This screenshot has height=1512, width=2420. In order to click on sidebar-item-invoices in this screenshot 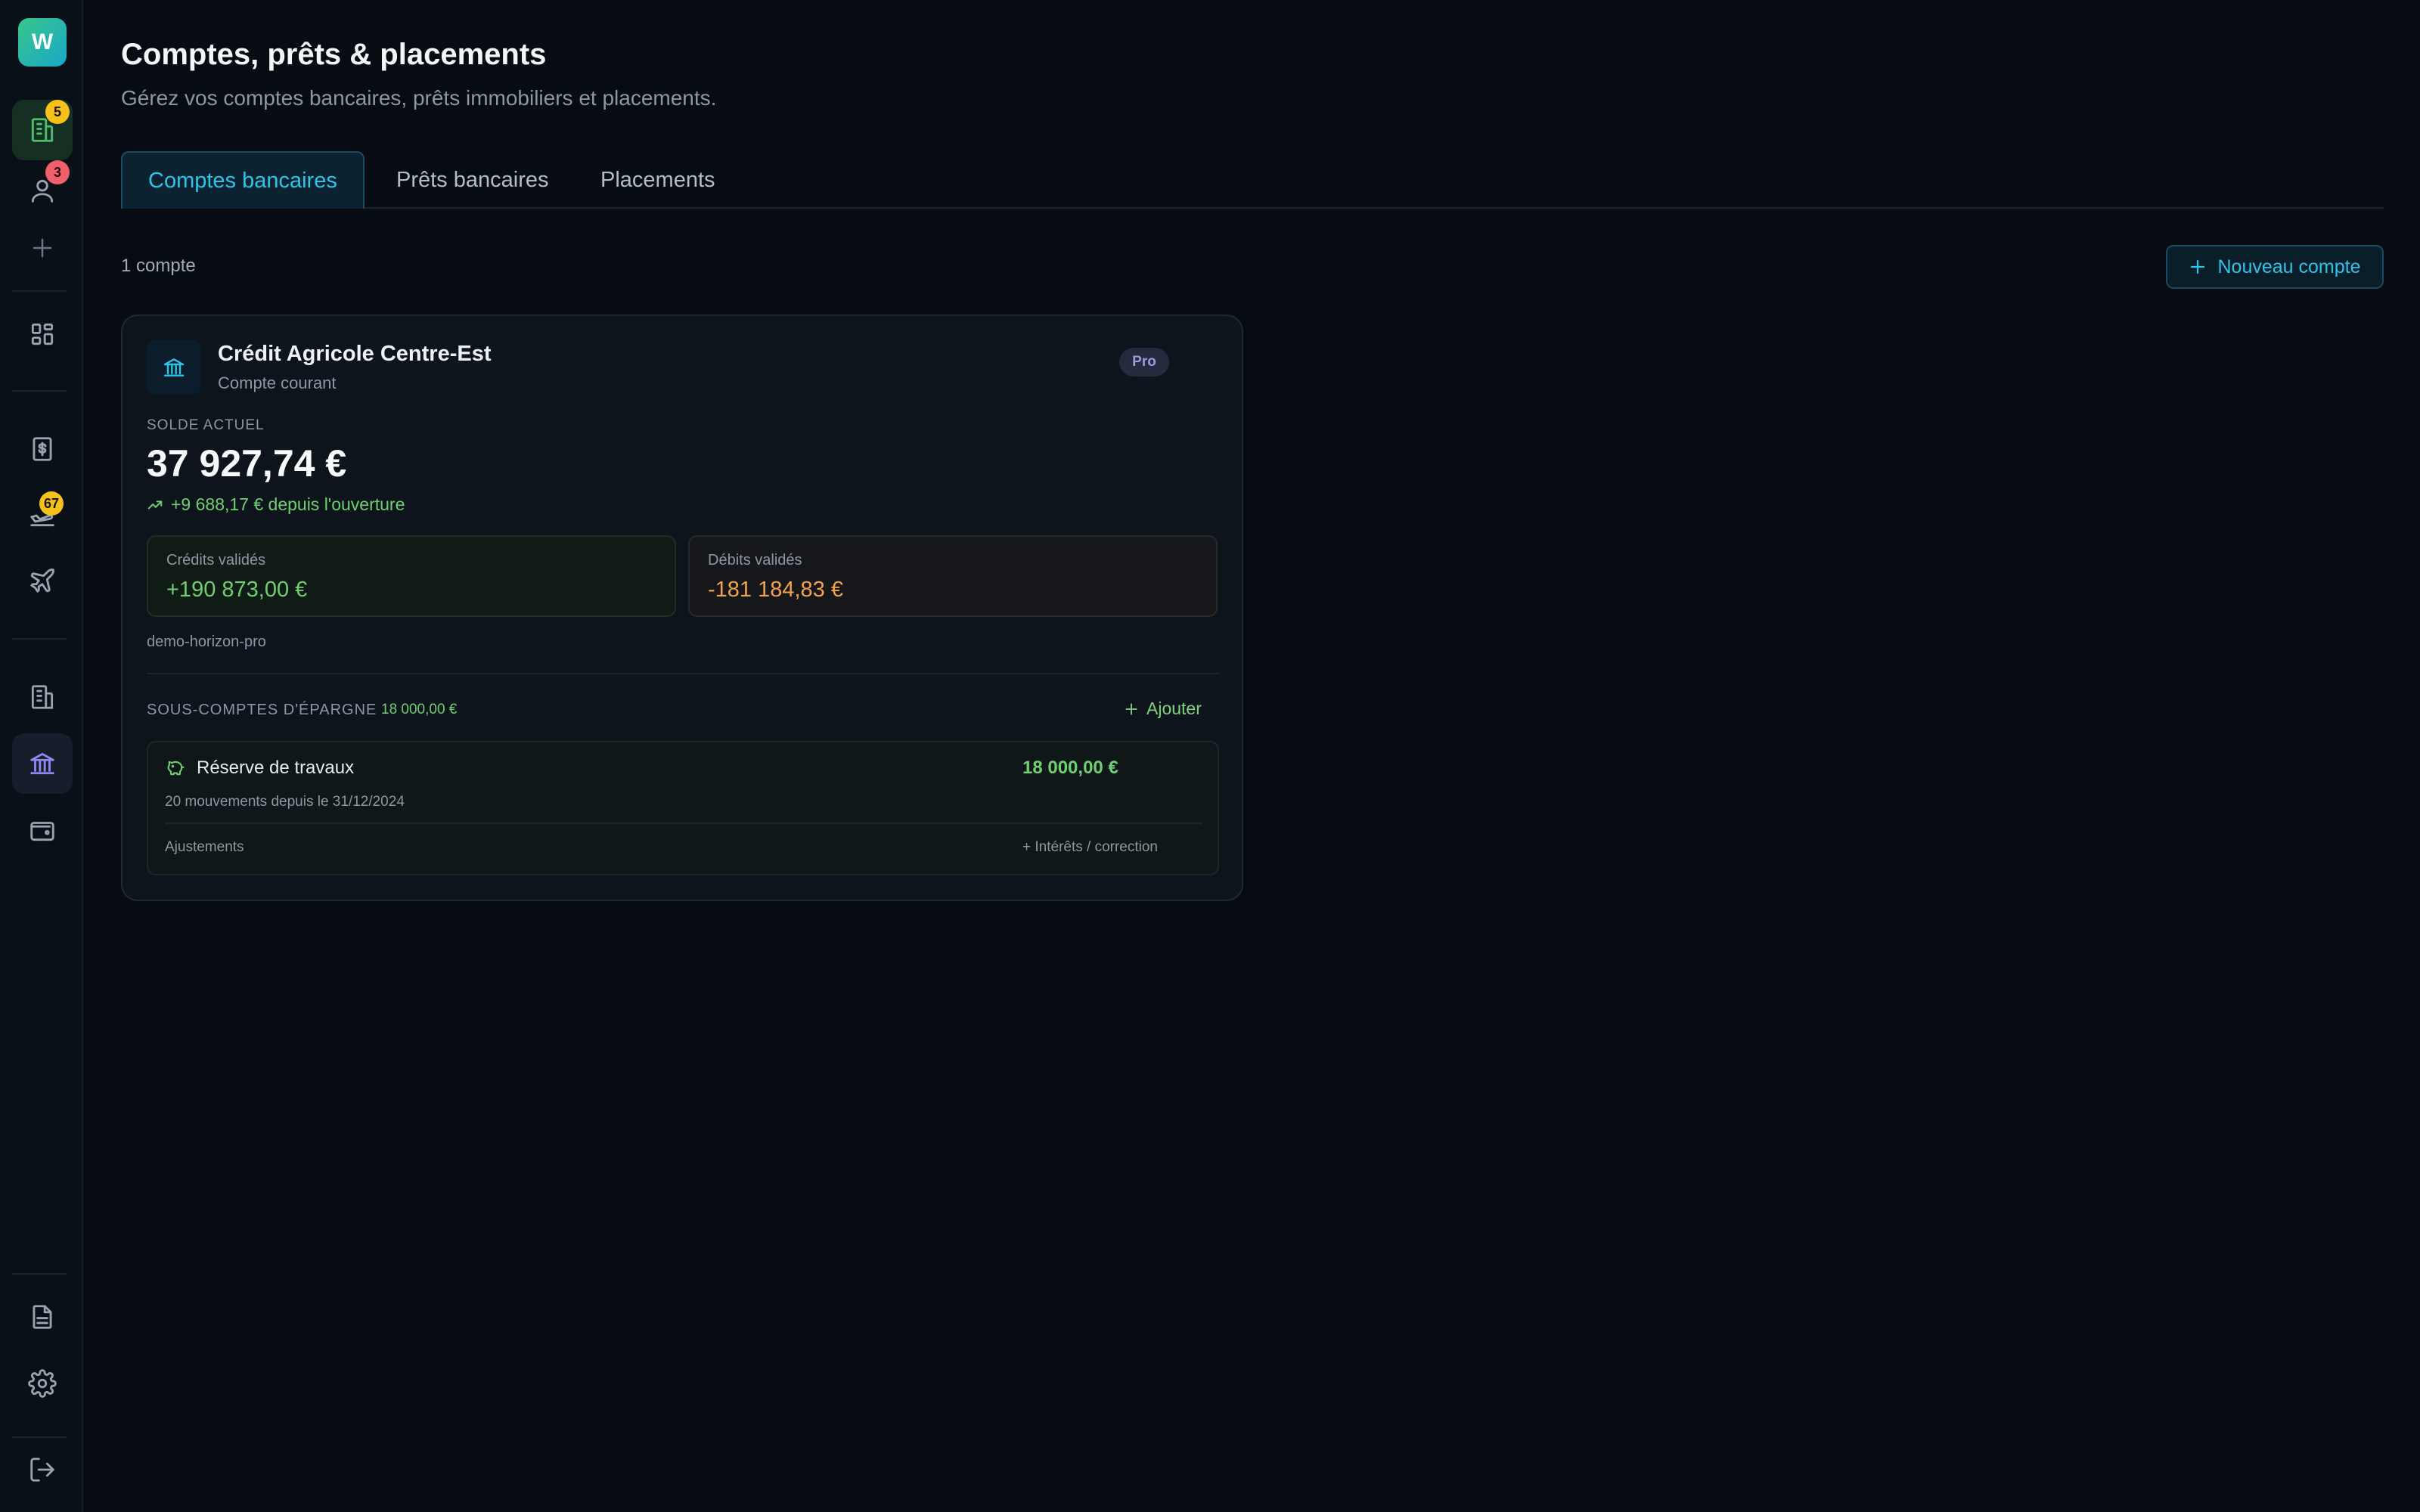, I will do `click(42, 449)`.